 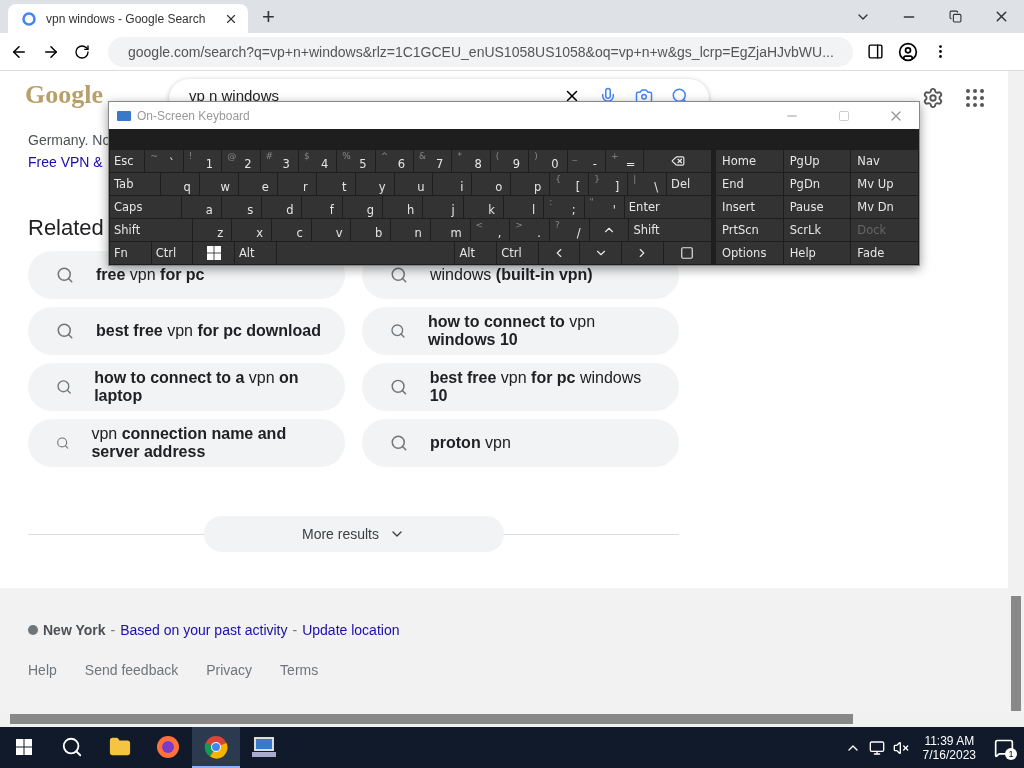 What do you see at coordinates (749, 161) in the screenshot?
I see `keyboard-key: Home` at bounding box center [749, 161].